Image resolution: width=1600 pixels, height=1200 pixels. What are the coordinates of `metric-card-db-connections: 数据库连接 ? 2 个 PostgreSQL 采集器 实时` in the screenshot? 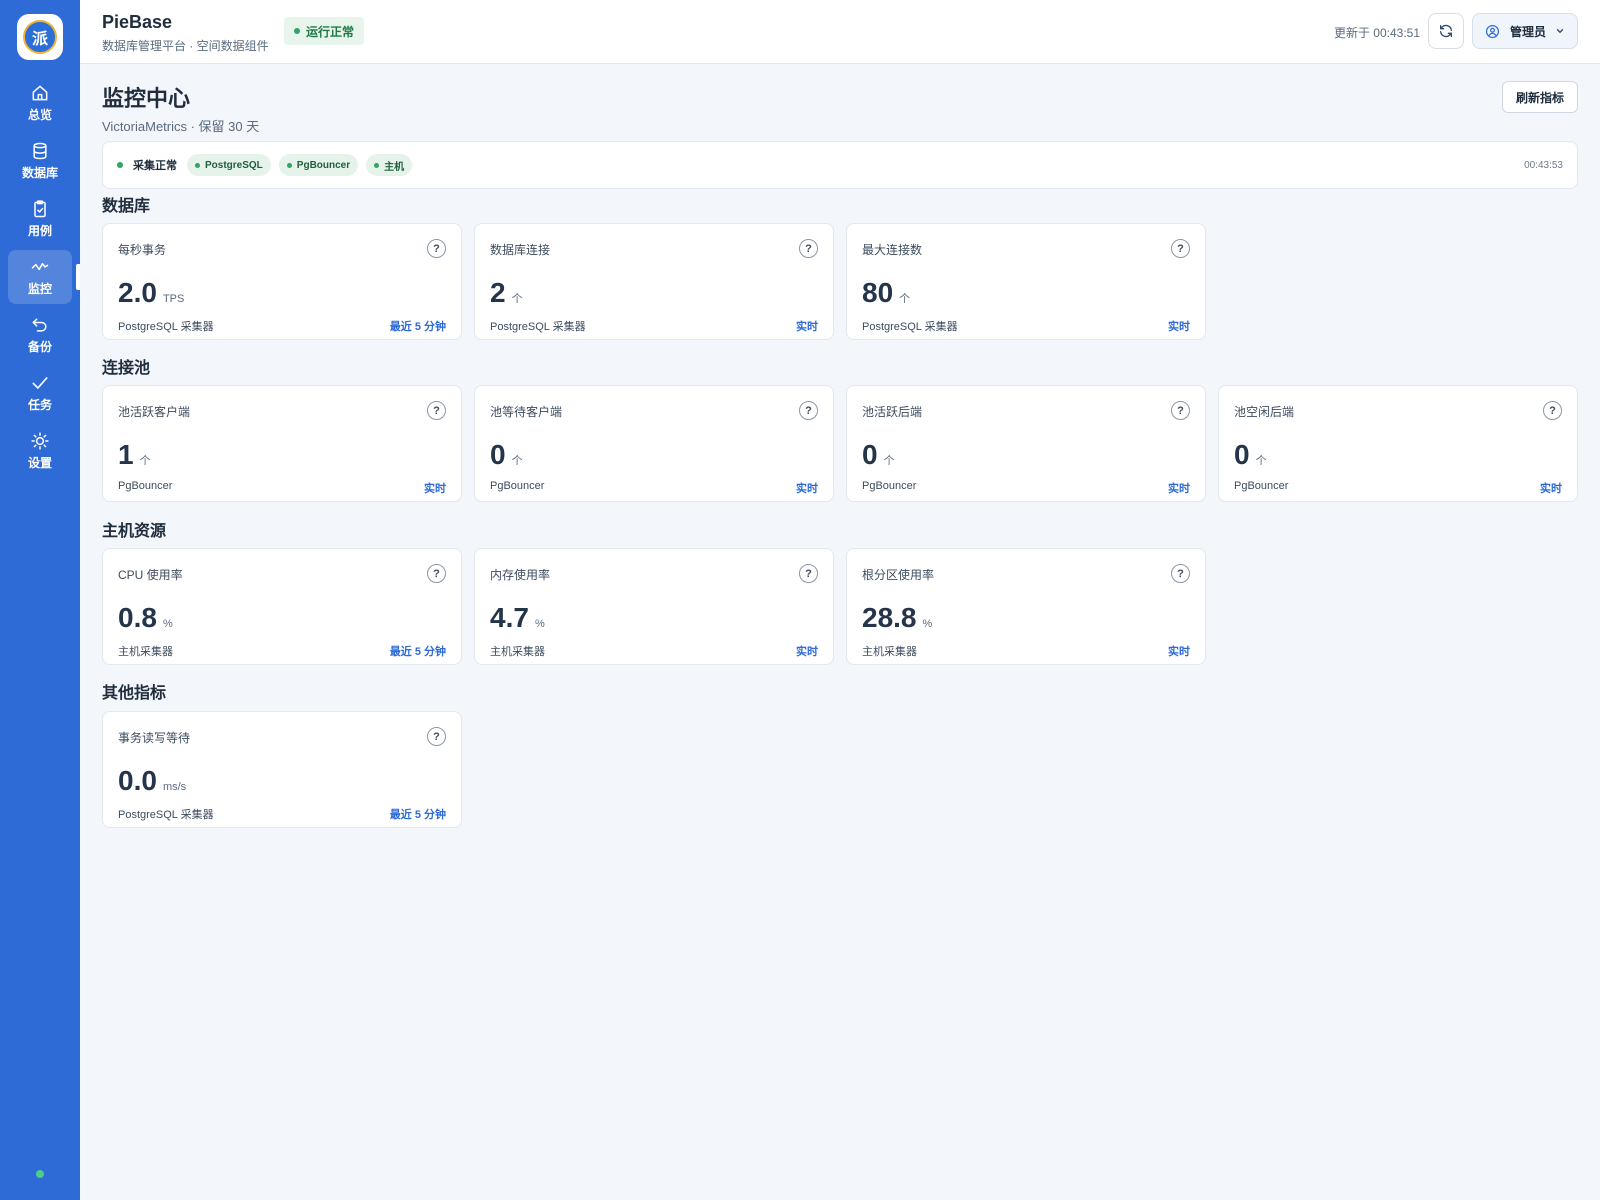 It's located at (654, 281).